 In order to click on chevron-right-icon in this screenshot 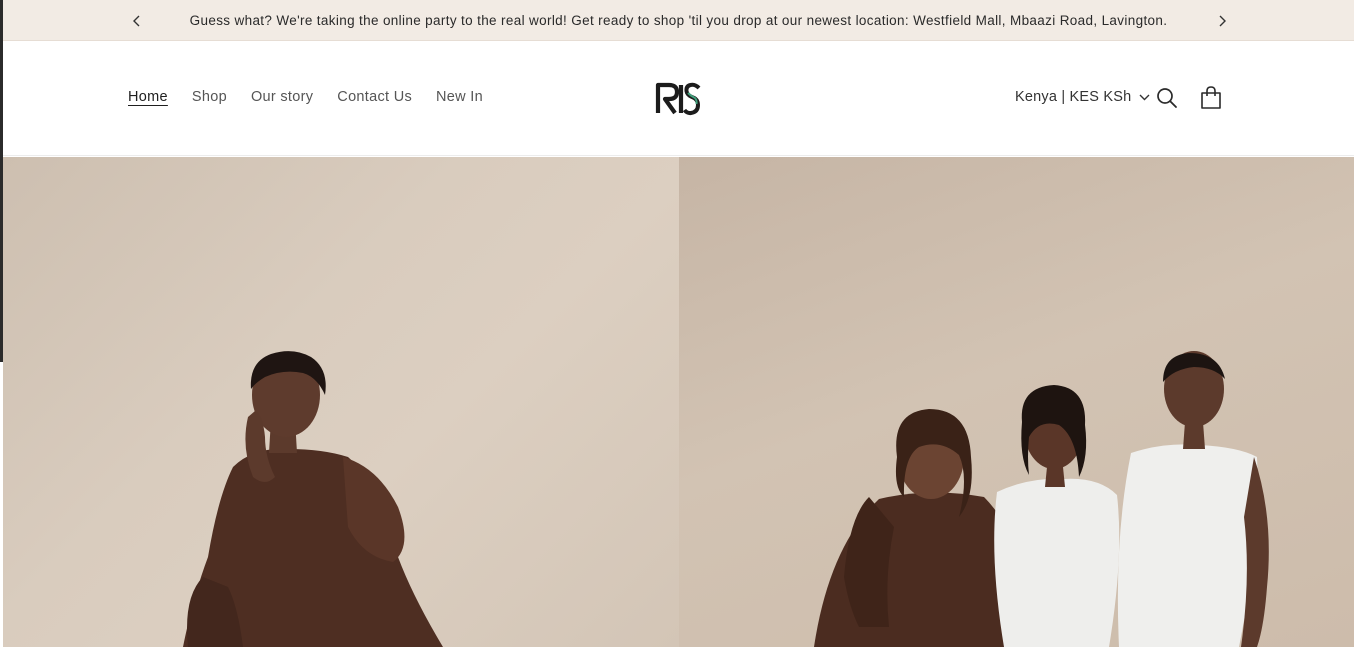, I will do `click(1222, 21)`.